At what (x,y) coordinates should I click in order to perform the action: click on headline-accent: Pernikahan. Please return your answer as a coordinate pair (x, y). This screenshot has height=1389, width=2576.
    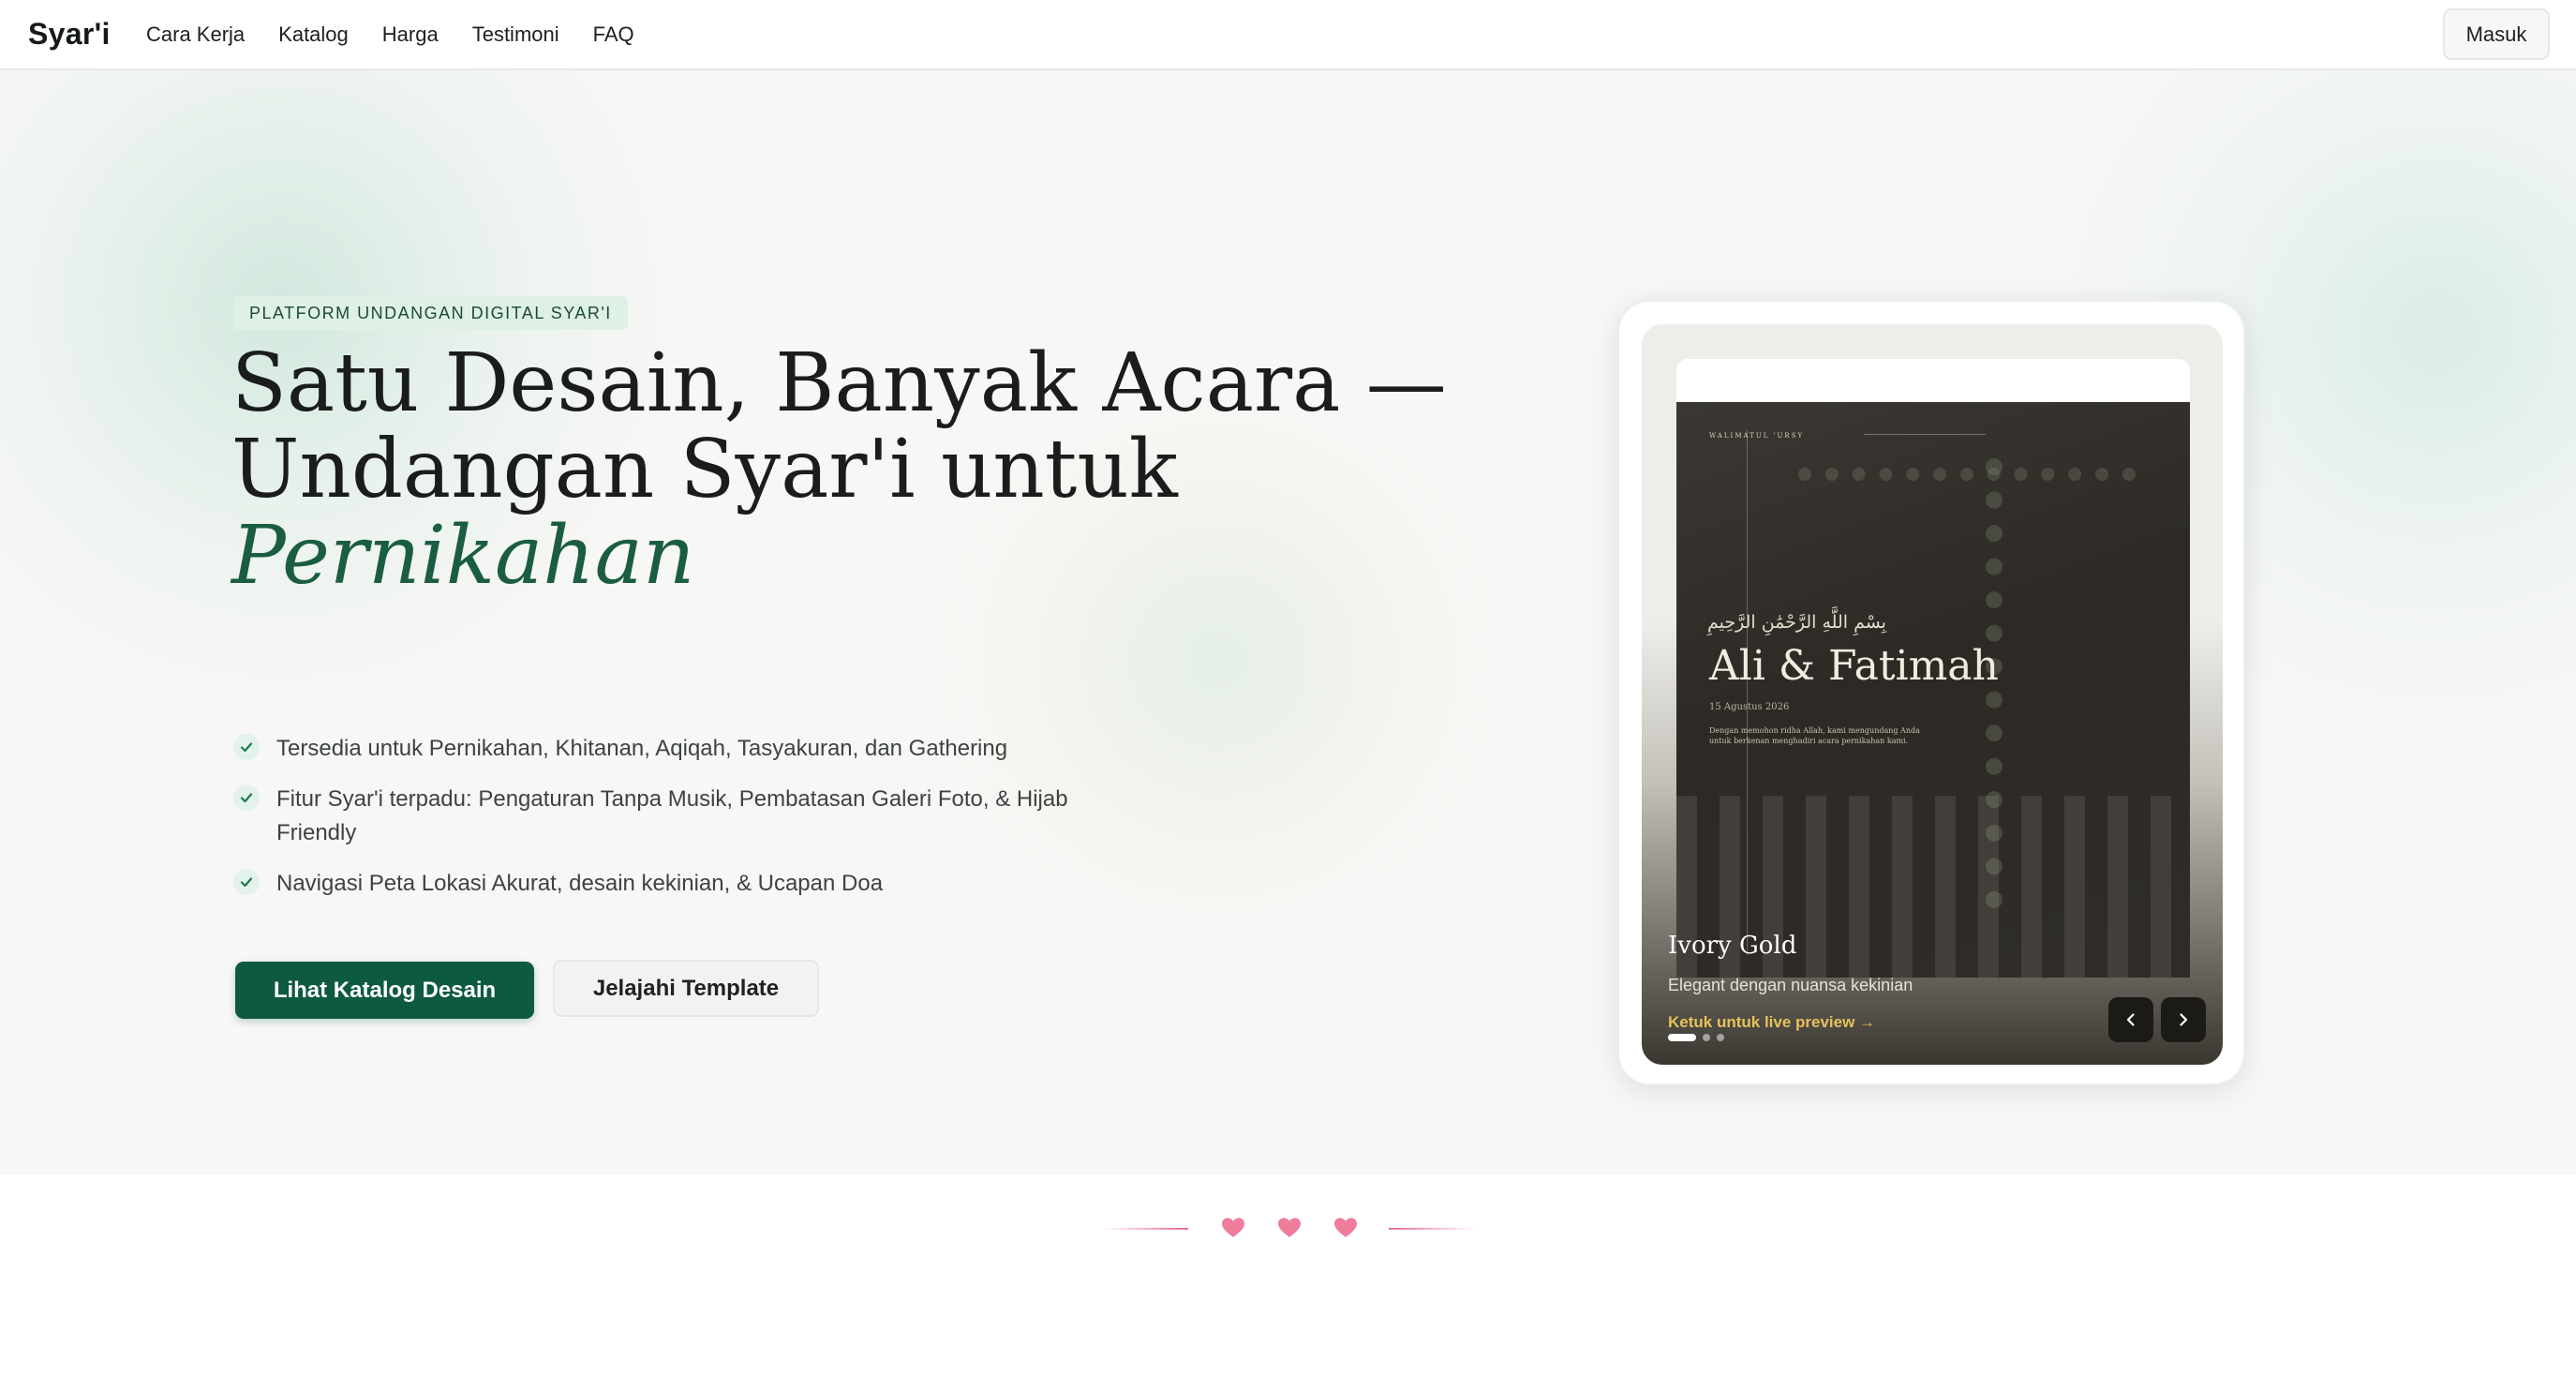
    Looking at the image, I should click on (463, 556).